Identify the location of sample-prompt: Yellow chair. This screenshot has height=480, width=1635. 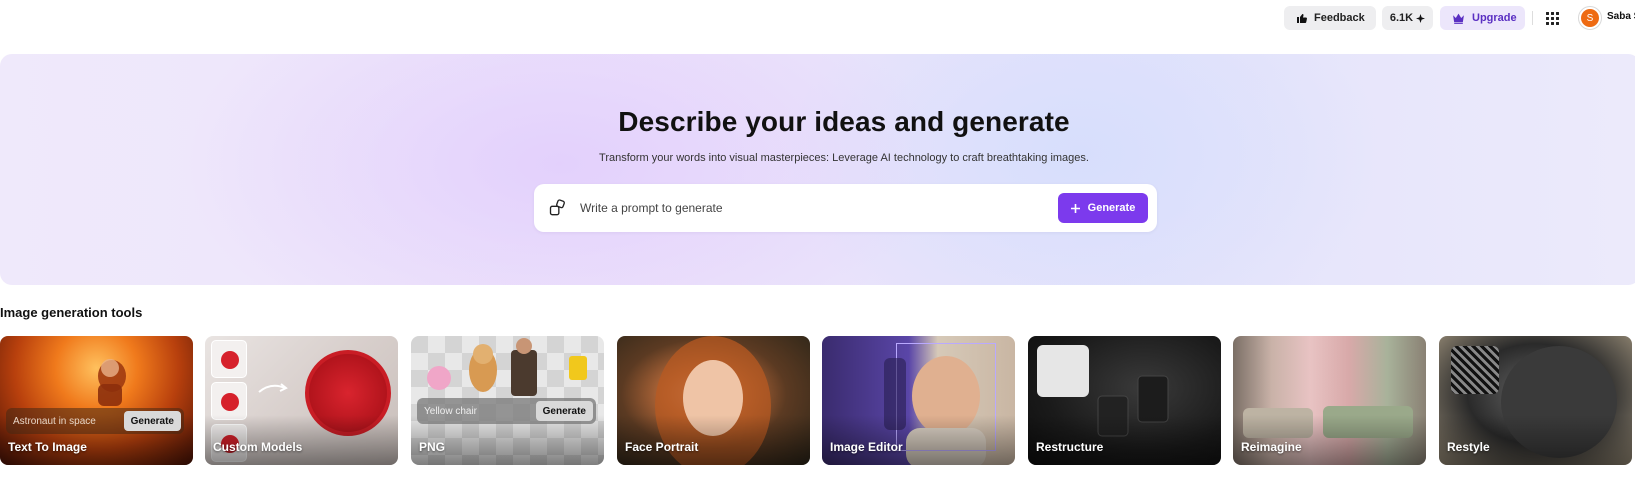
(450, 411).